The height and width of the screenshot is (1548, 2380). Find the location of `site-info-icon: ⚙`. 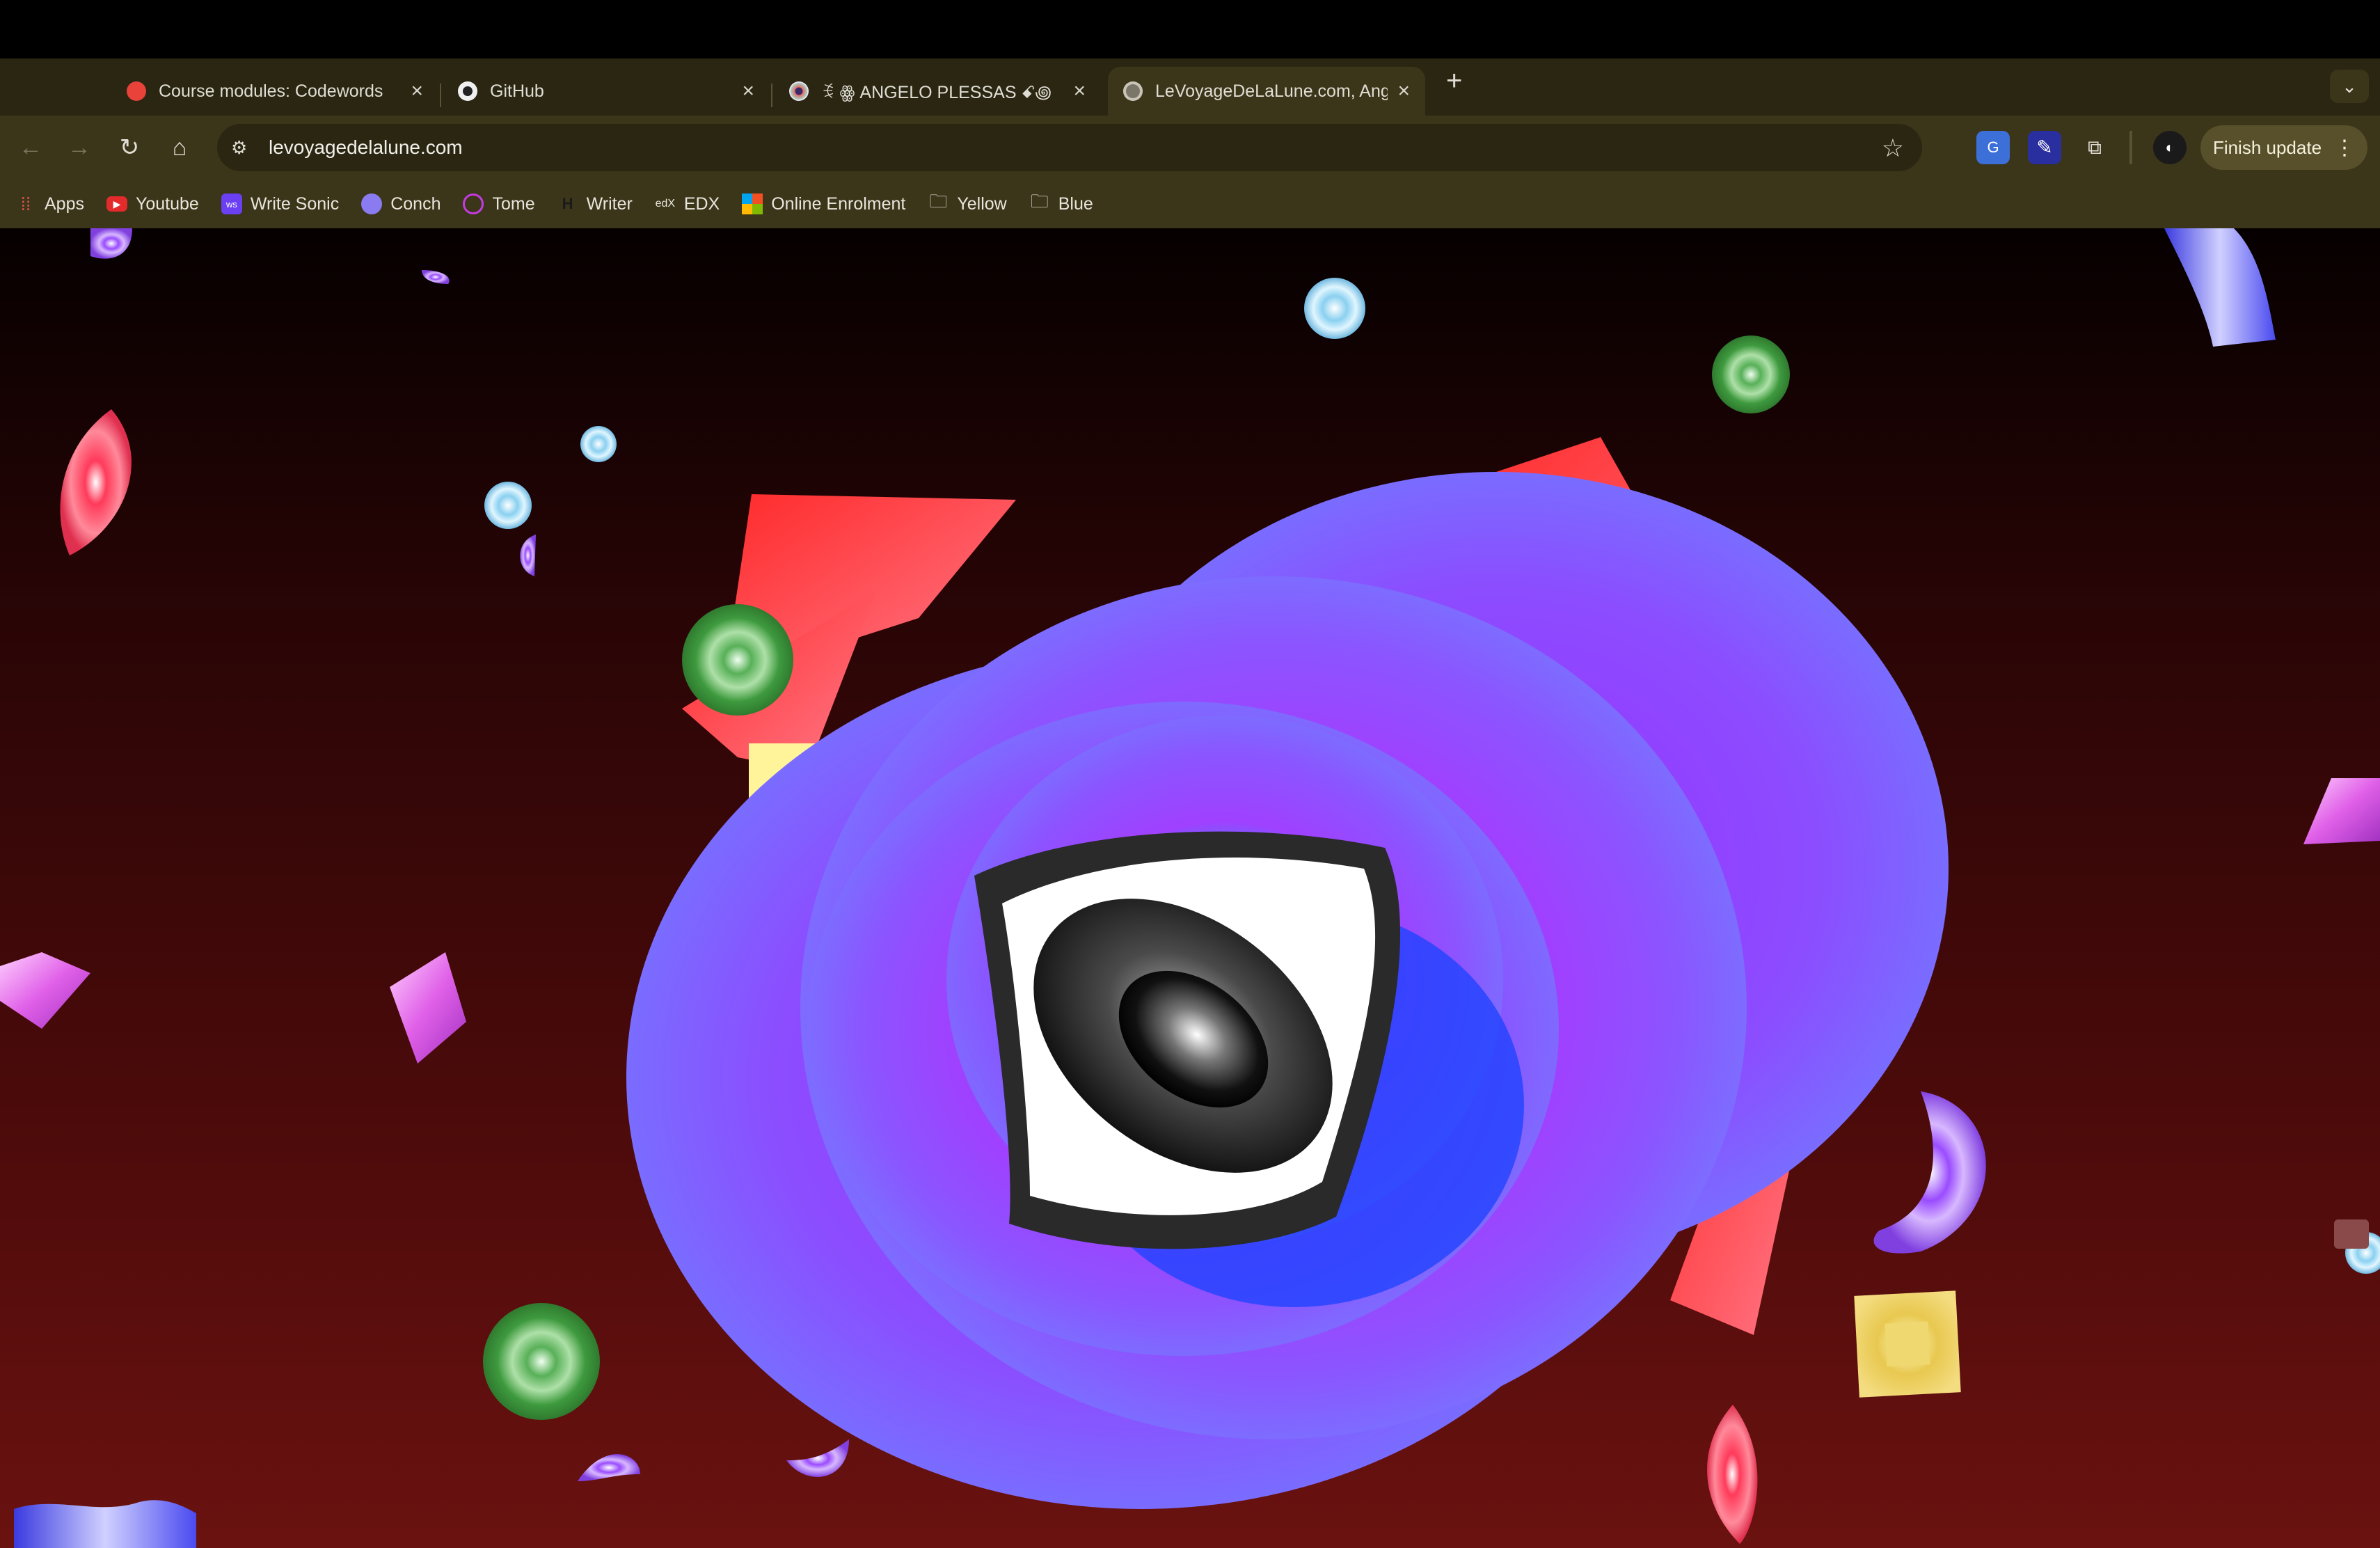

site-info-icon: ⚙ is located at coordinates (245, 148).